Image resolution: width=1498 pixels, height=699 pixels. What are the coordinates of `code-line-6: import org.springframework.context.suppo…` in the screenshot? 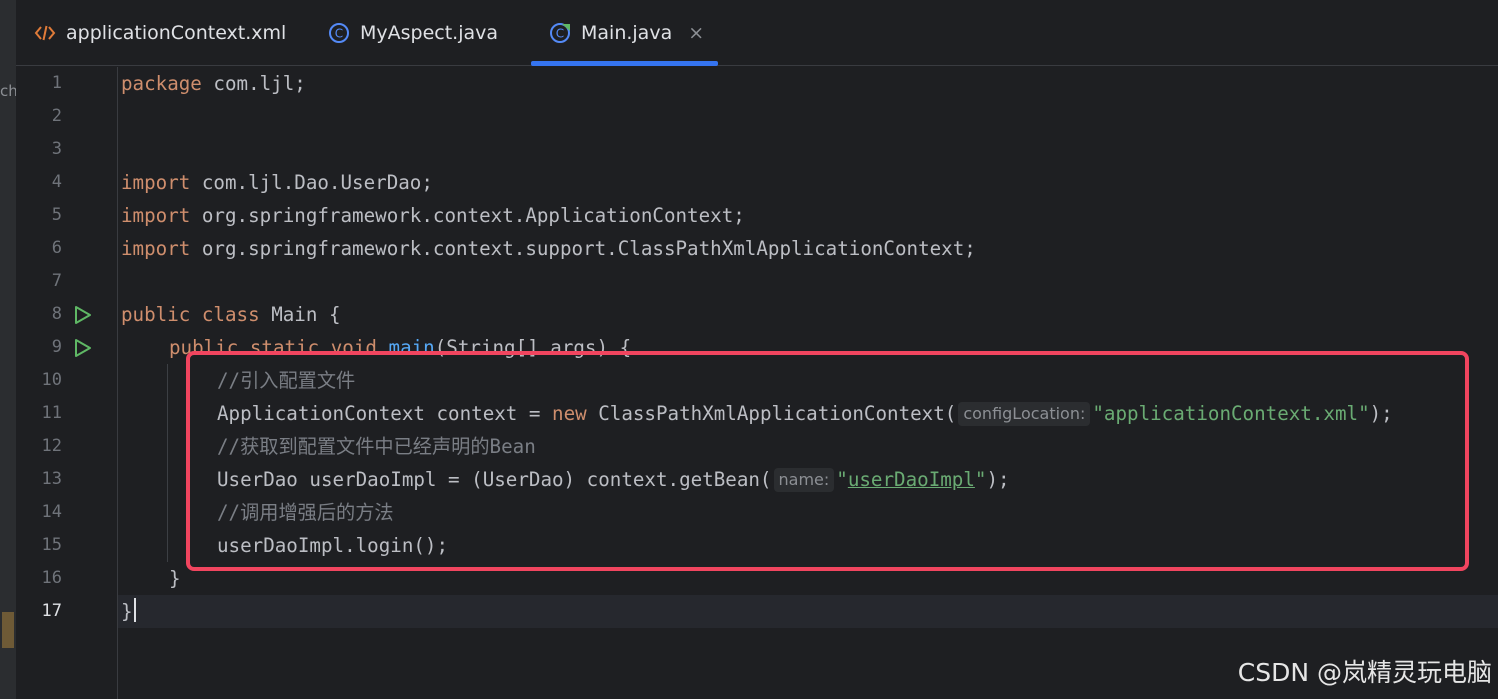 It's located at (548, 248).